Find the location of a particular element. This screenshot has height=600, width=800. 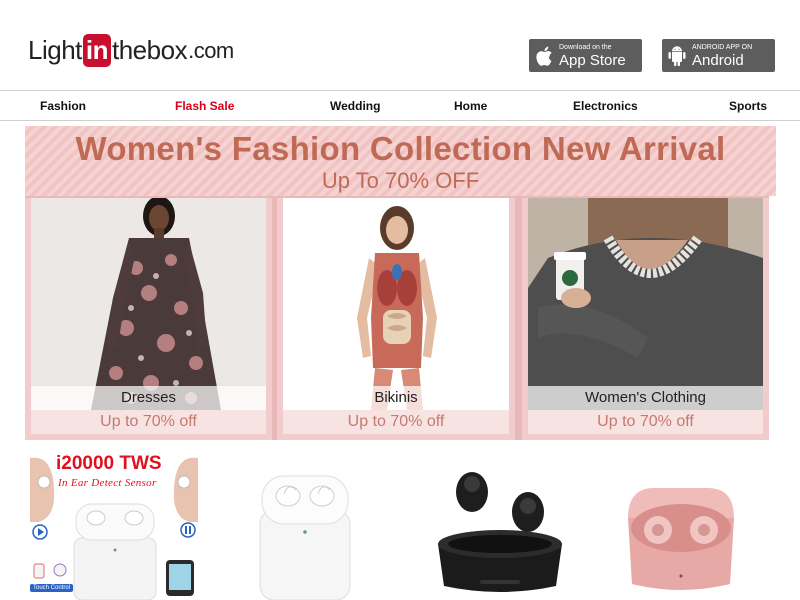

bikinis-image is located at coordinates (396, 304).